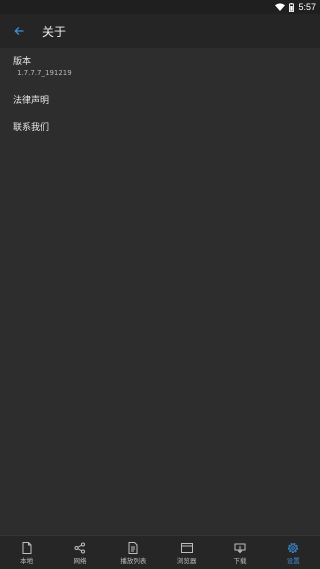 The image size is (320, 569). What do you see at coordinates (293, 560) in the screenshot?
I see `nav-label-settings: 设置` at bounding box center [293, 560].